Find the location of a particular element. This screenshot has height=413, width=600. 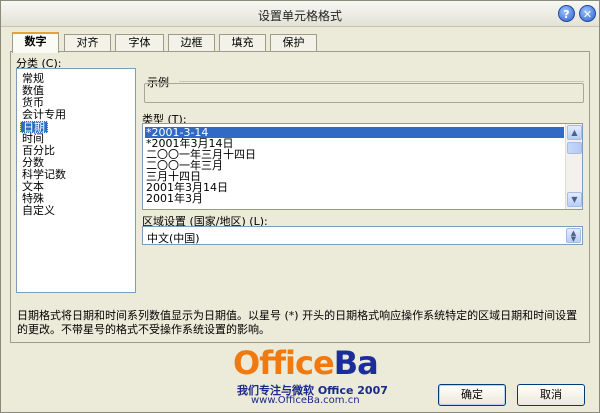

tab-fill: 填充 is located at coordinates (242, 43).